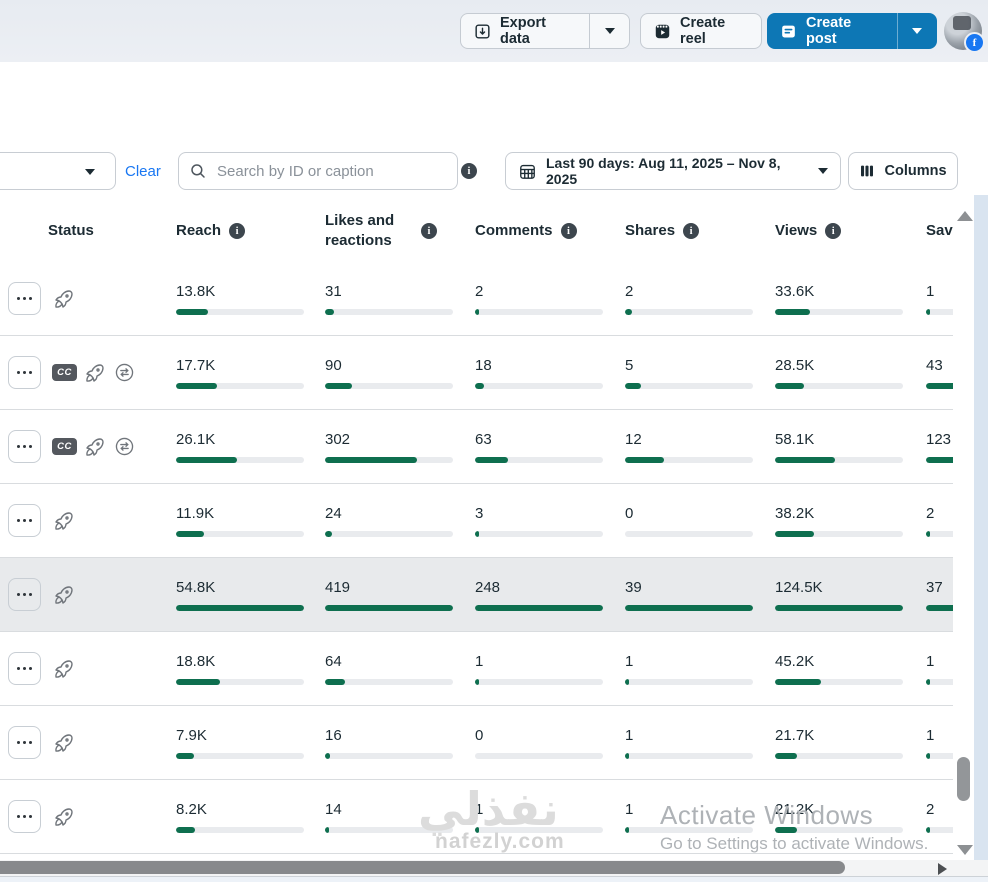  I want to click on column-header-views: Views i, so click(808, 231).